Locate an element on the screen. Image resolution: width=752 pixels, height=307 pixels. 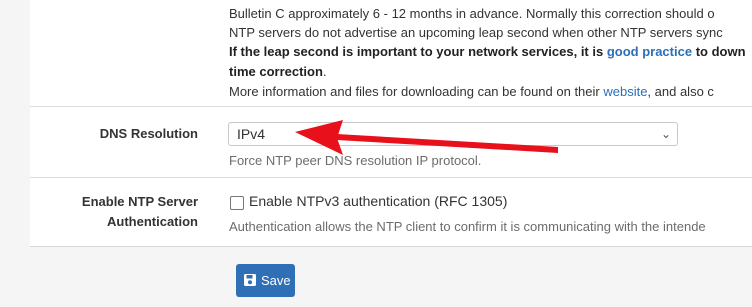
more-info-tail: , and also c is located at coordinates (680, 91).